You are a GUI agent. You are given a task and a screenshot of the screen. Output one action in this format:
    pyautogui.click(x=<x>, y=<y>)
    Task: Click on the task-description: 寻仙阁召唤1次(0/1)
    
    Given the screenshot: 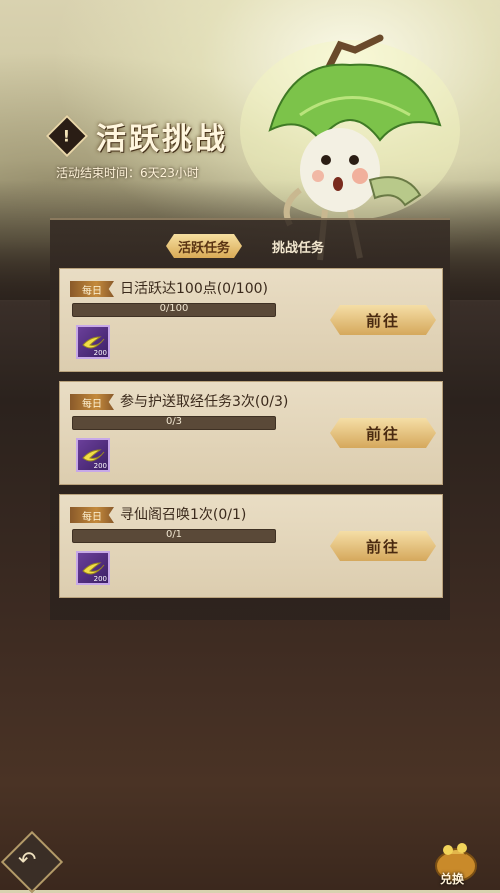 What is the action you would take?
    pyautogui.click(x=183, y=515)
    